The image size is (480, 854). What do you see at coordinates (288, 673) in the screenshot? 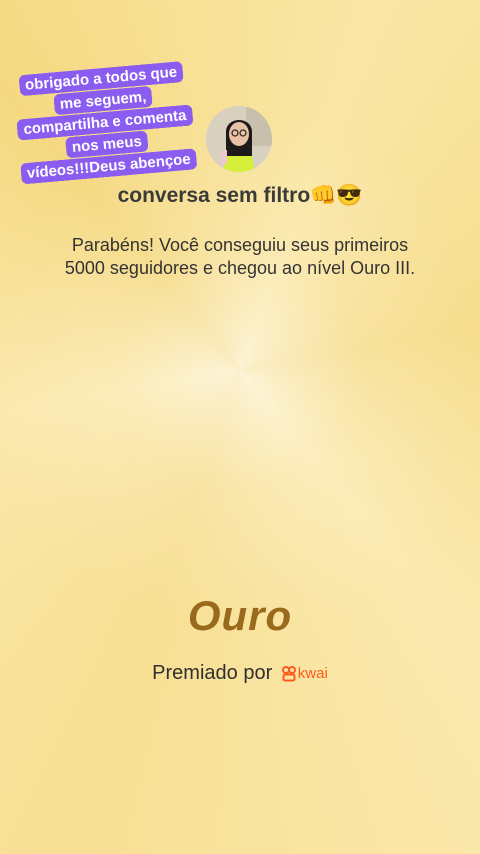
I see `kwai-icon` at bounding box center [288, 673].